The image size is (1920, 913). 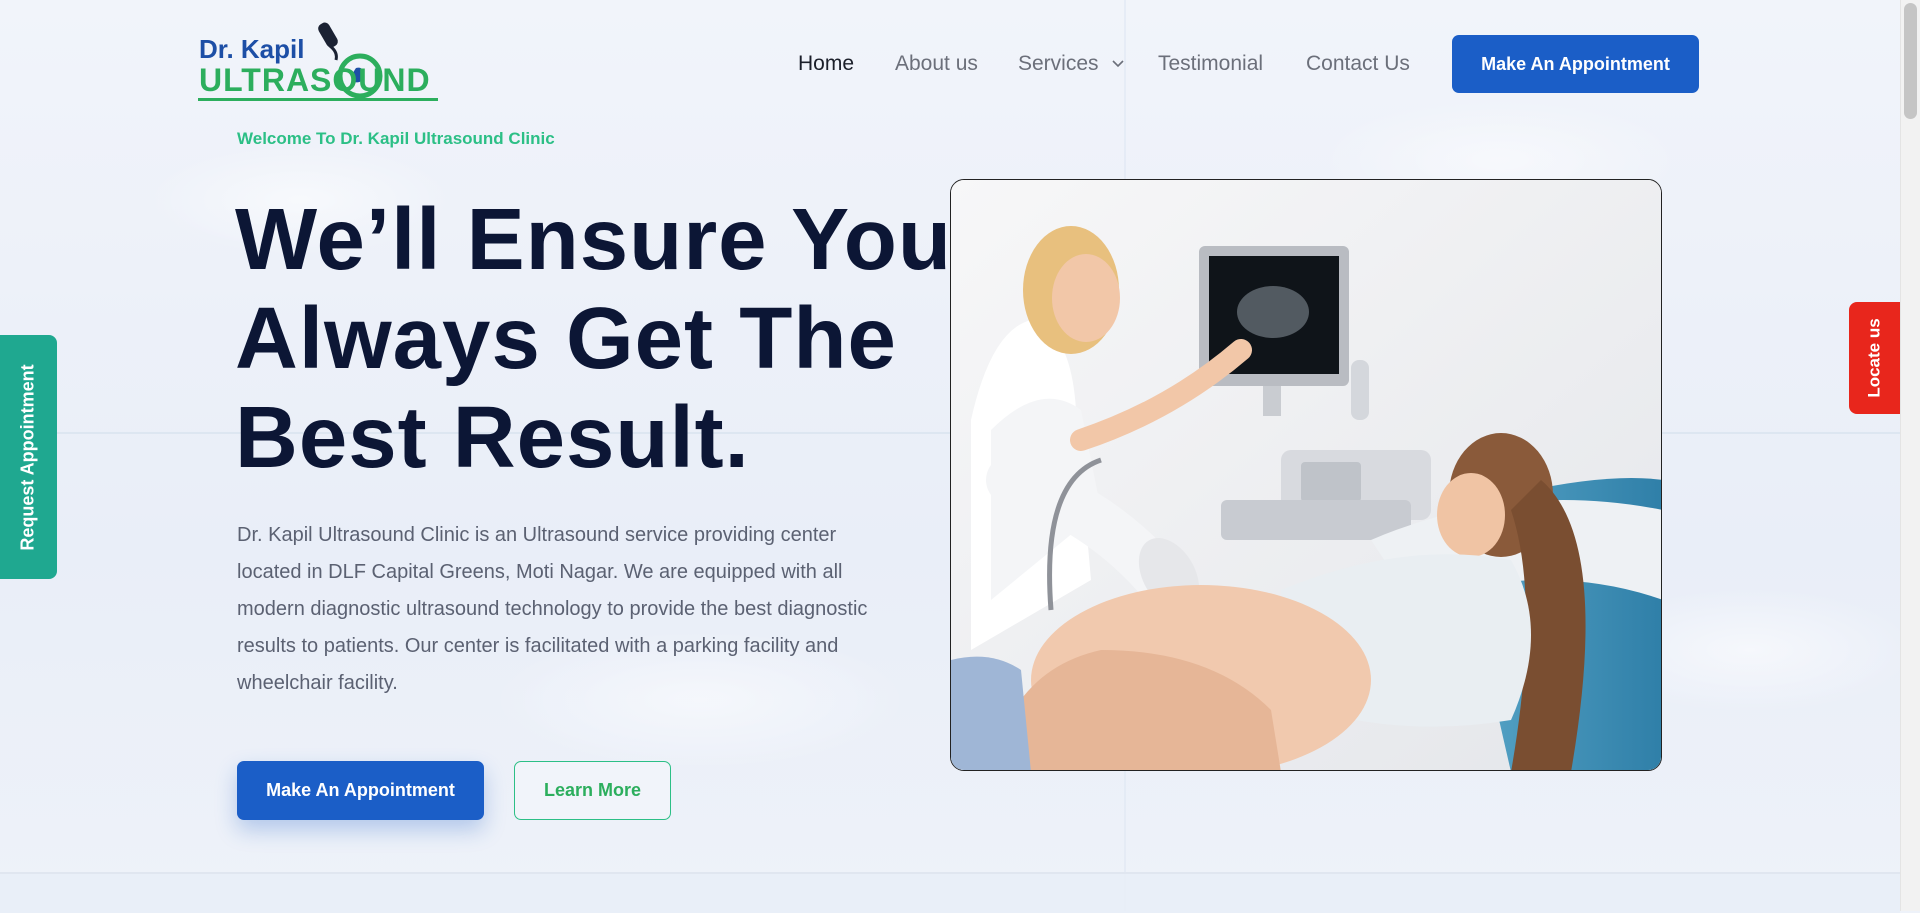 I want to click on nav-about: About us, so click(x=936, y=64).